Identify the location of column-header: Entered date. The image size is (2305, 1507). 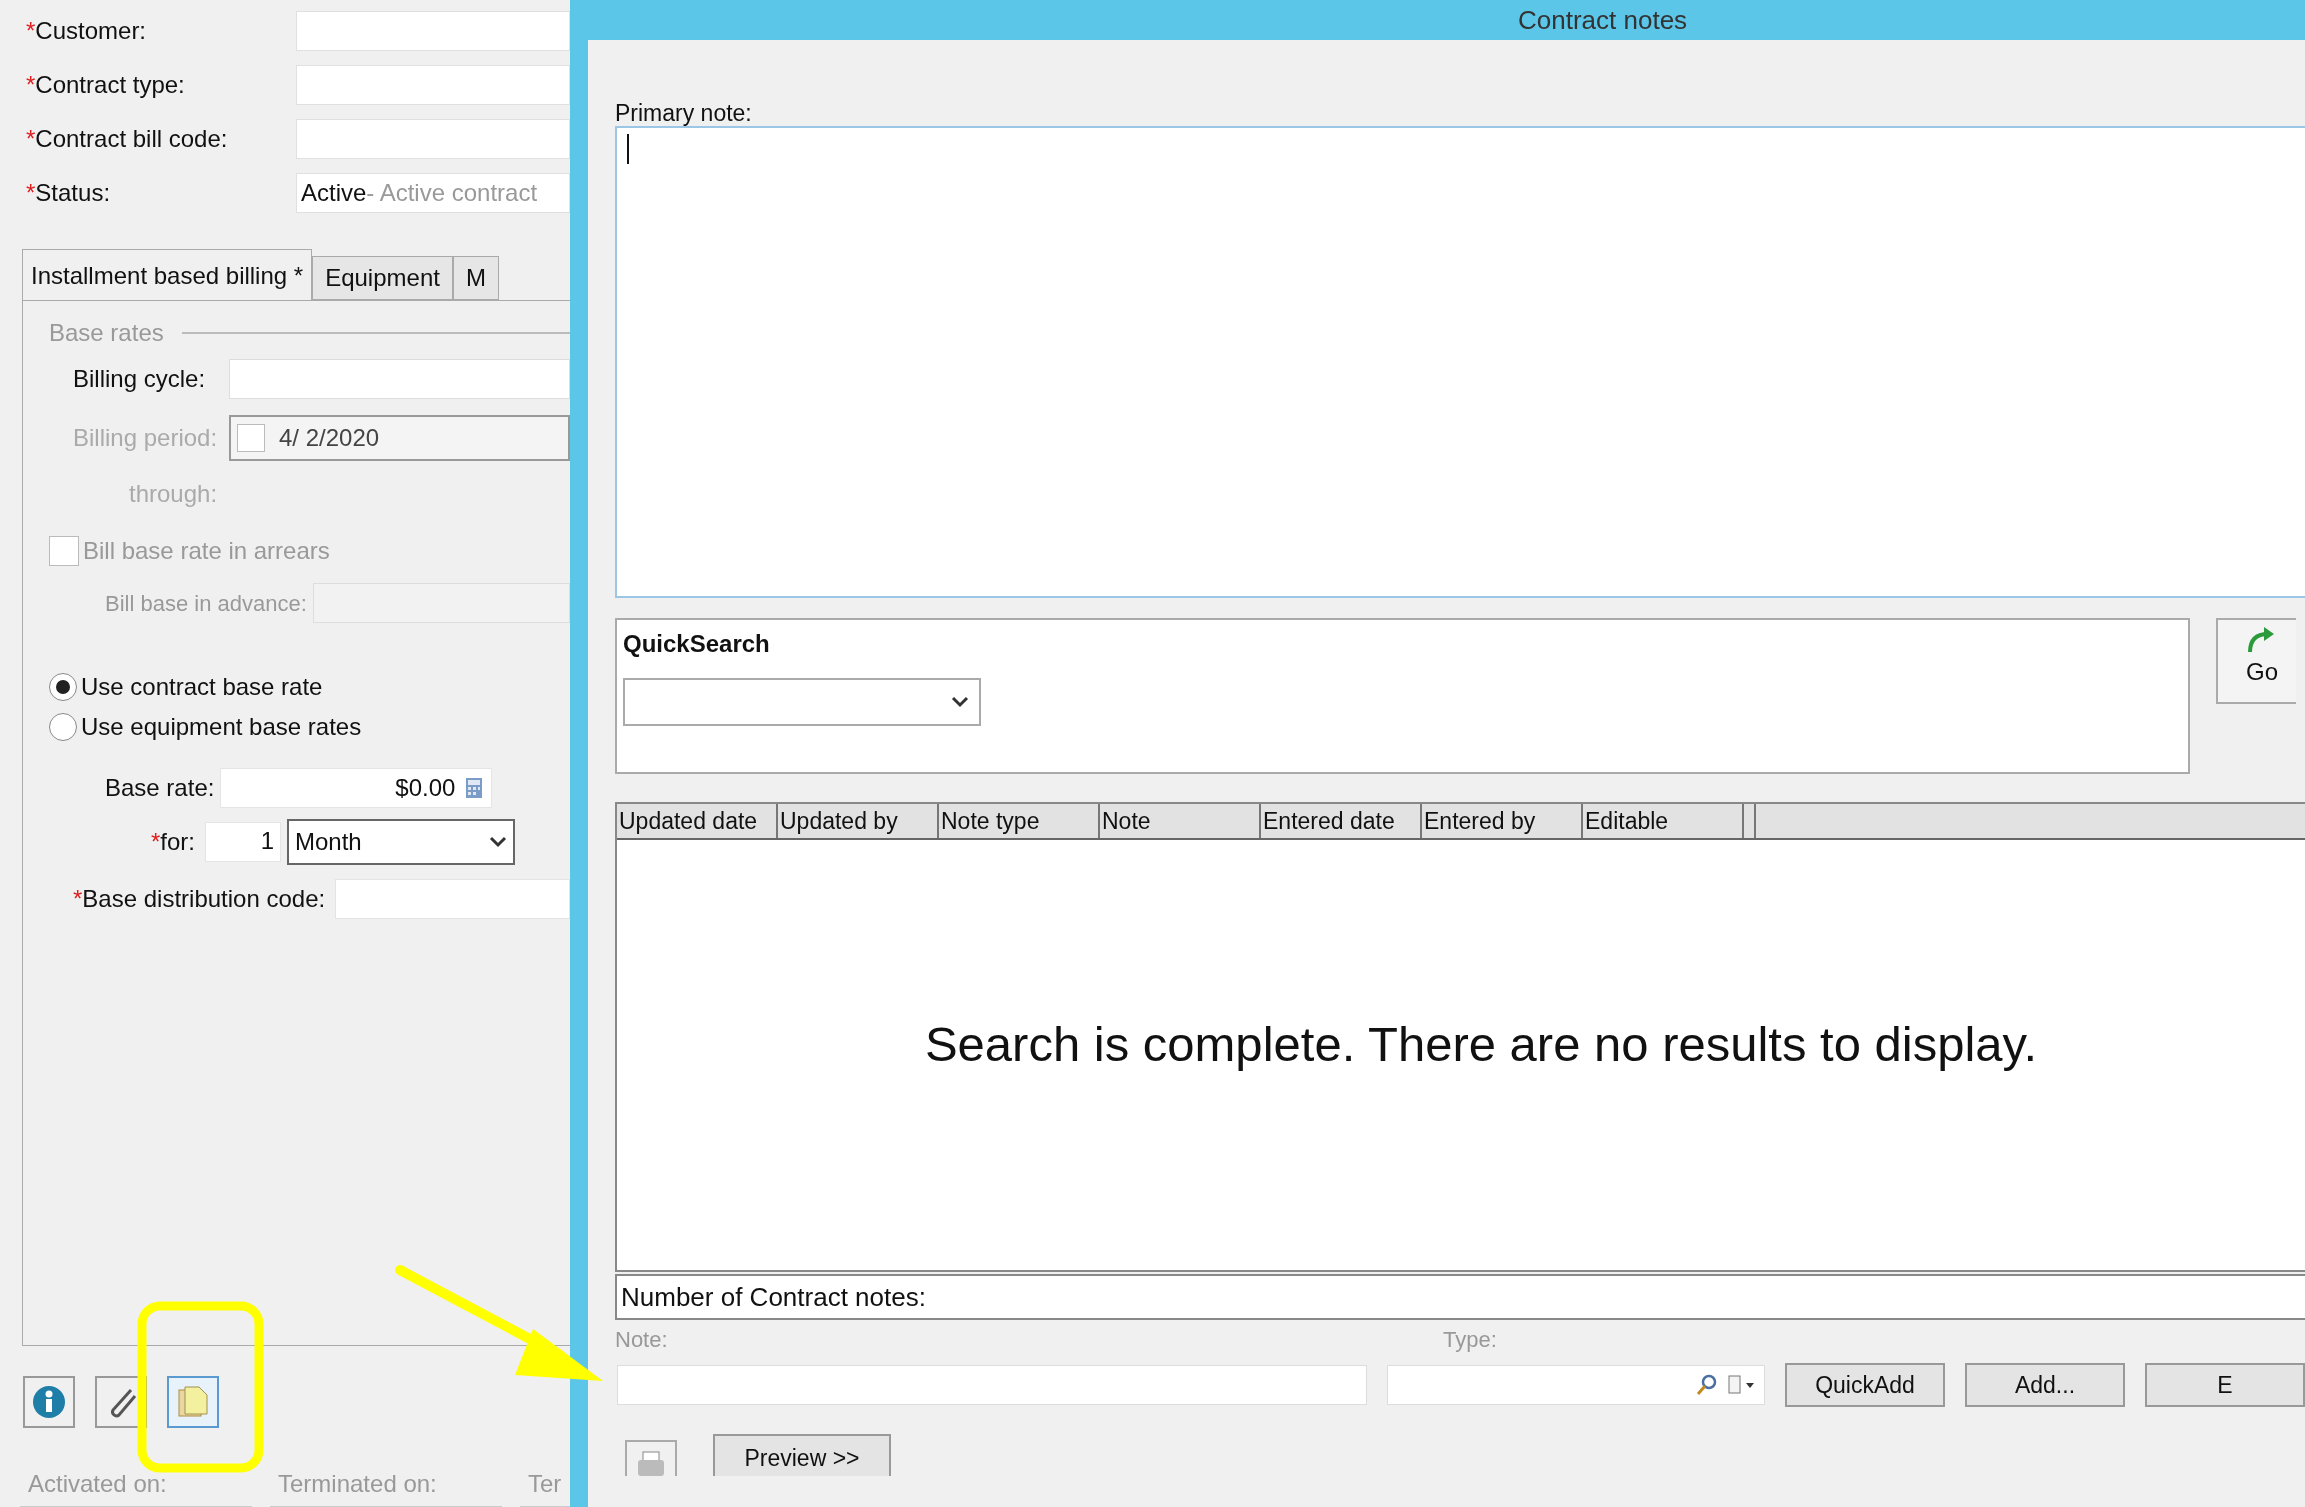
(1341, 821).